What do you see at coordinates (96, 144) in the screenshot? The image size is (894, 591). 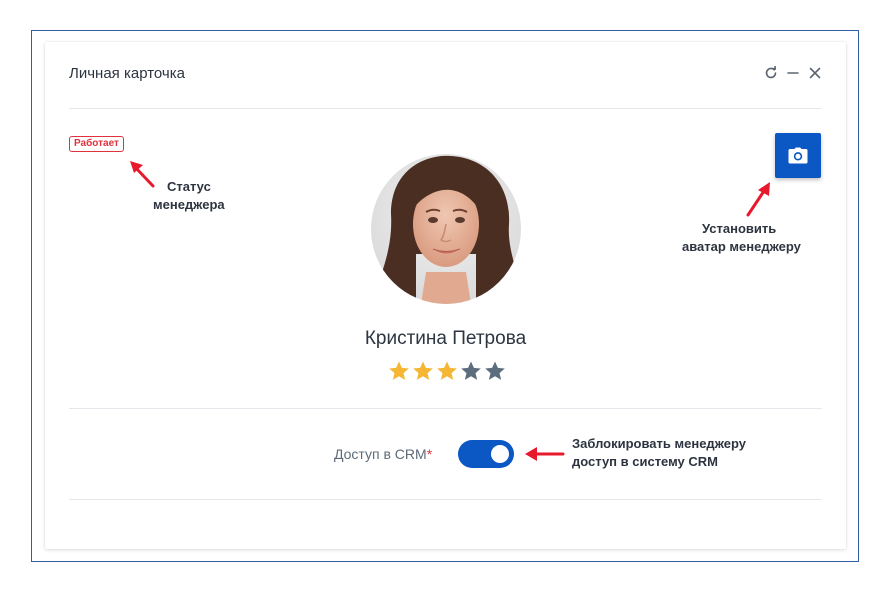 I see `status-badge: Работает` at bounding box center [96, 144].